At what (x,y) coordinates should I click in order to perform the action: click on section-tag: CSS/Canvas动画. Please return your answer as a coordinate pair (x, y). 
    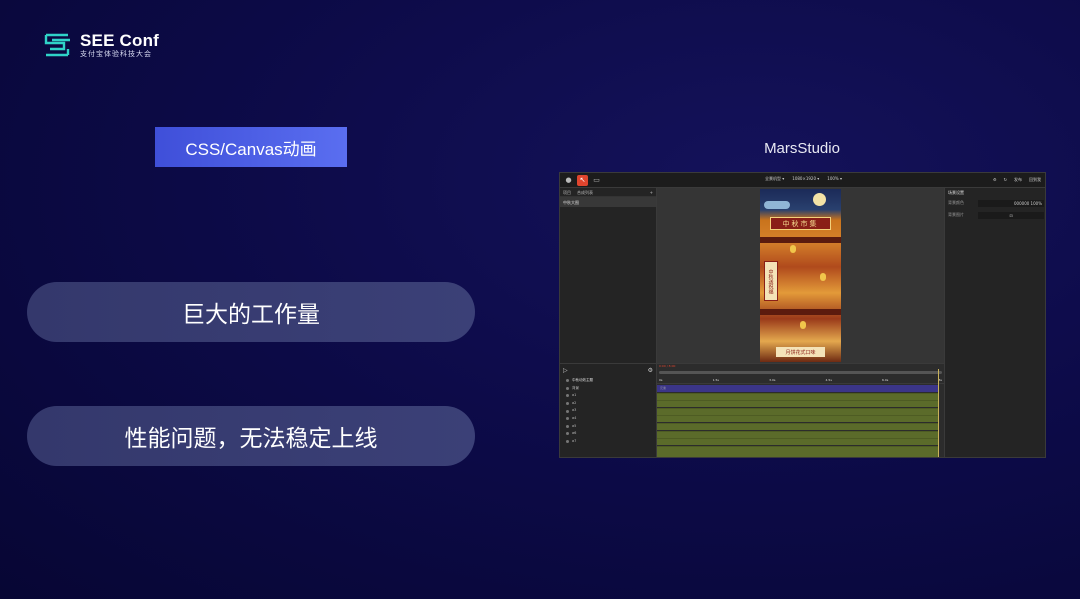
    Looking at the image, I should click on (251, 147).